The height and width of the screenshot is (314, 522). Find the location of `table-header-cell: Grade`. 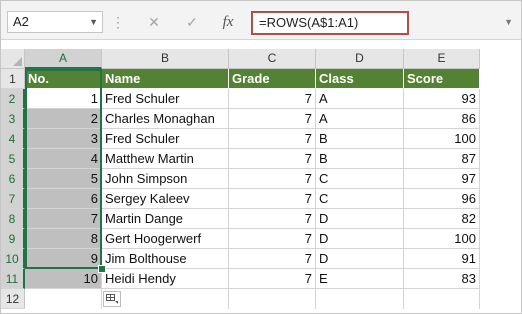

table-header-cell: Grade is located at coordinates (272, 79).